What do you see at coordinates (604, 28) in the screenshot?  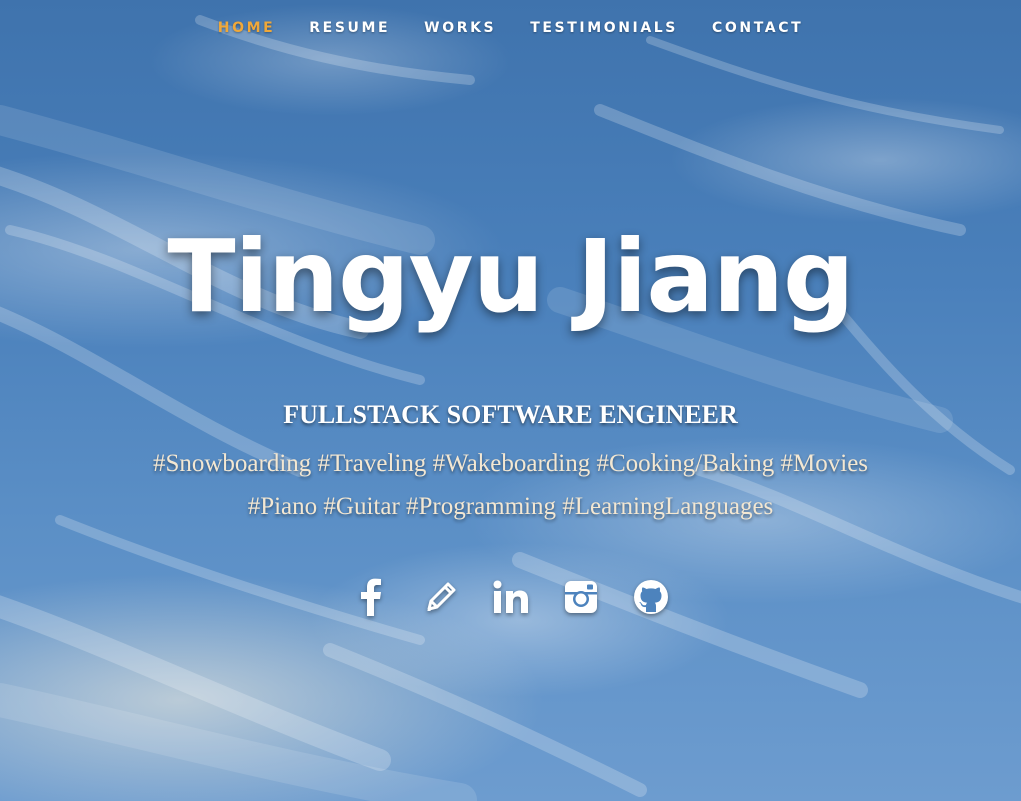 I see `nav-item-testimonials: TESTIMONIALS` at bounding box center [604, 28].